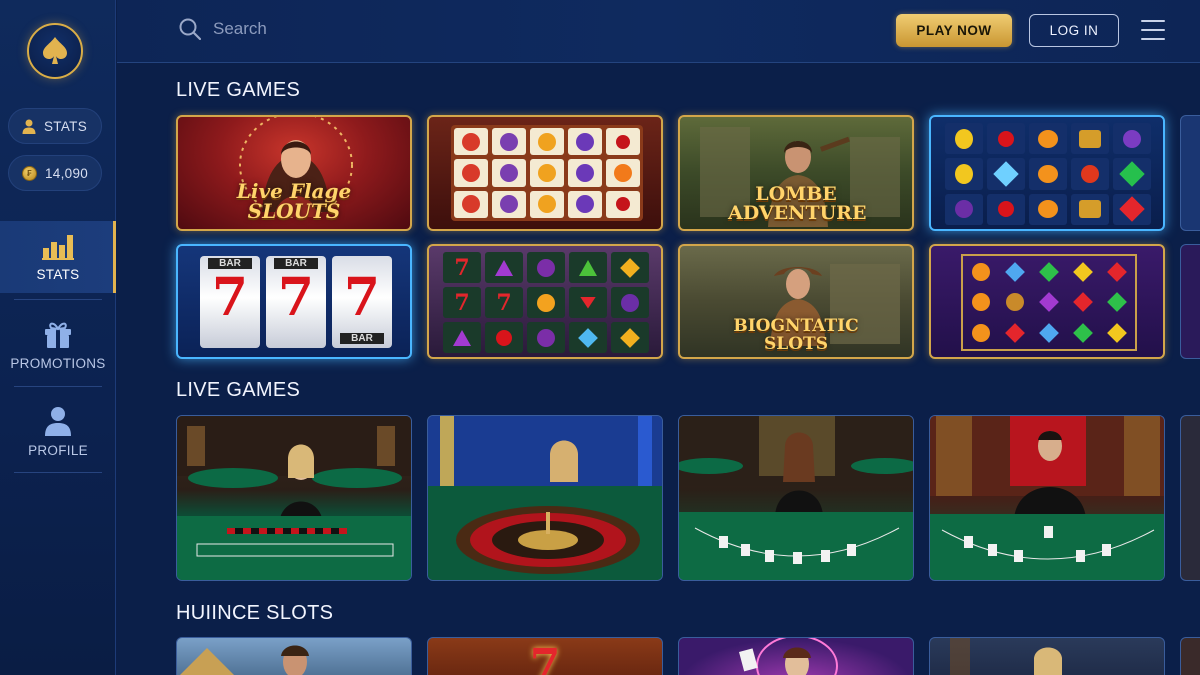 The height and width of the screenshot is (675, 1200). What do you see at coordinates (240, 29) in the screenshot?
I see `search-input: Search` at bounding box center [240, 29].